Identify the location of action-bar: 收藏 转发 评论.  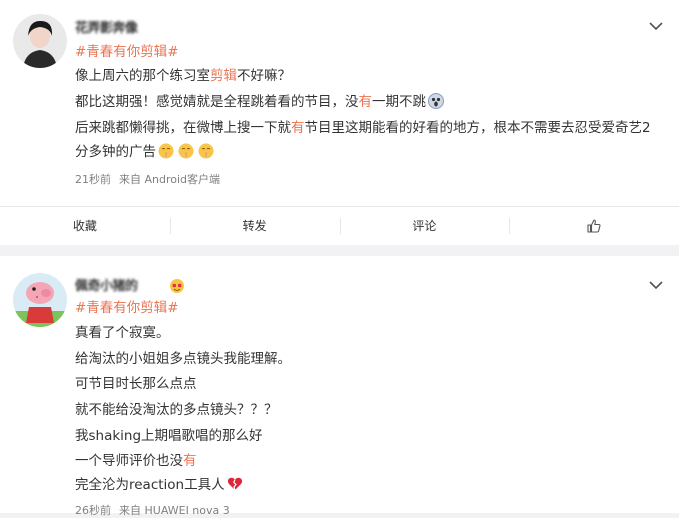
(339, 225).